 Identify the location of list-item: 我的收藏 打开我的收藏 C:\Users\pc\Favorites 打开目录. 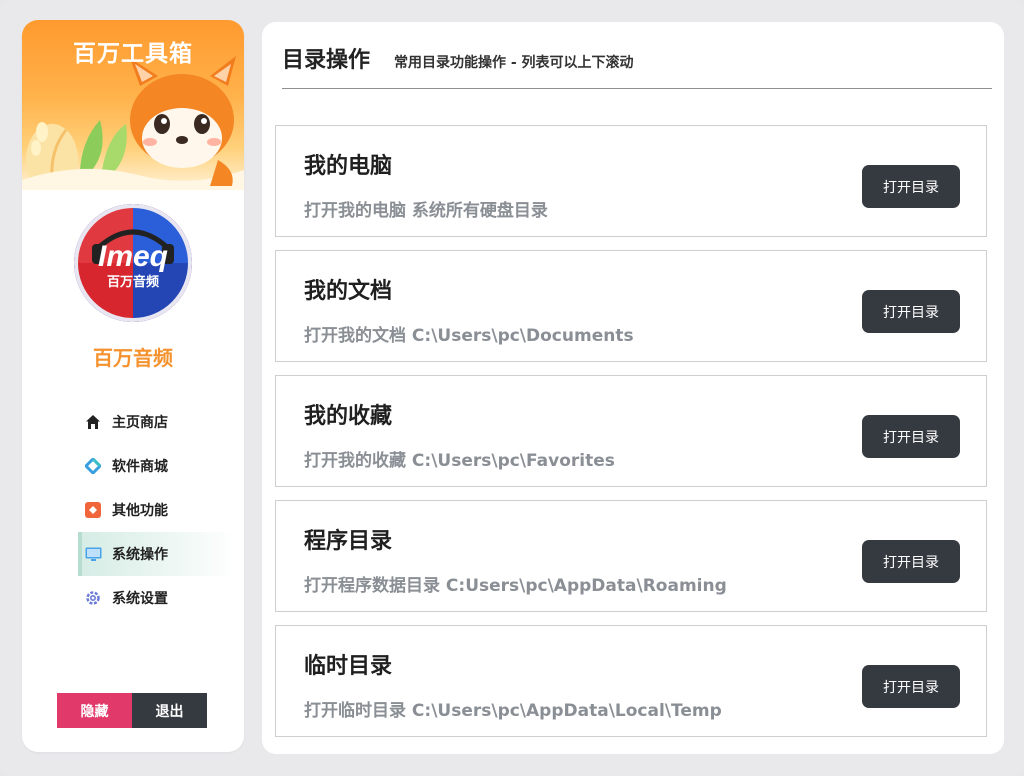
(631, 431).